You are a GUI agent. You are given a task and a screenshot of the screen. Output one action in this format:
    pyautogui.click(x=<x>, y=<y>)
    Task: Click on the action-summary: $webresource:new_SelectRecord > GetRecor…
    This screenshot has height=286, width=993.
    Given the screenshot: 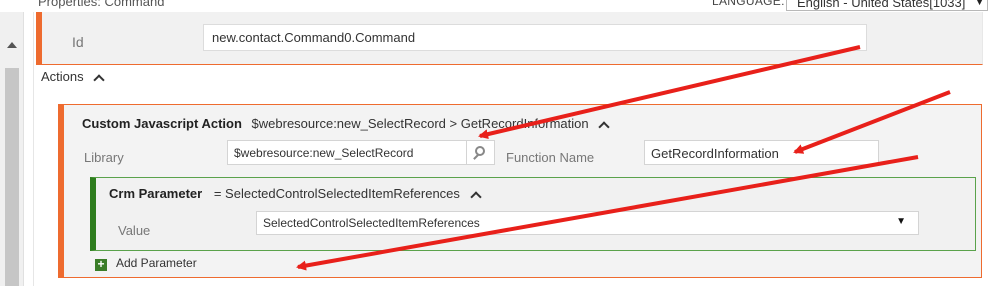 What is the action you would take?
    pyautogui.click(x=420, y=123)
    